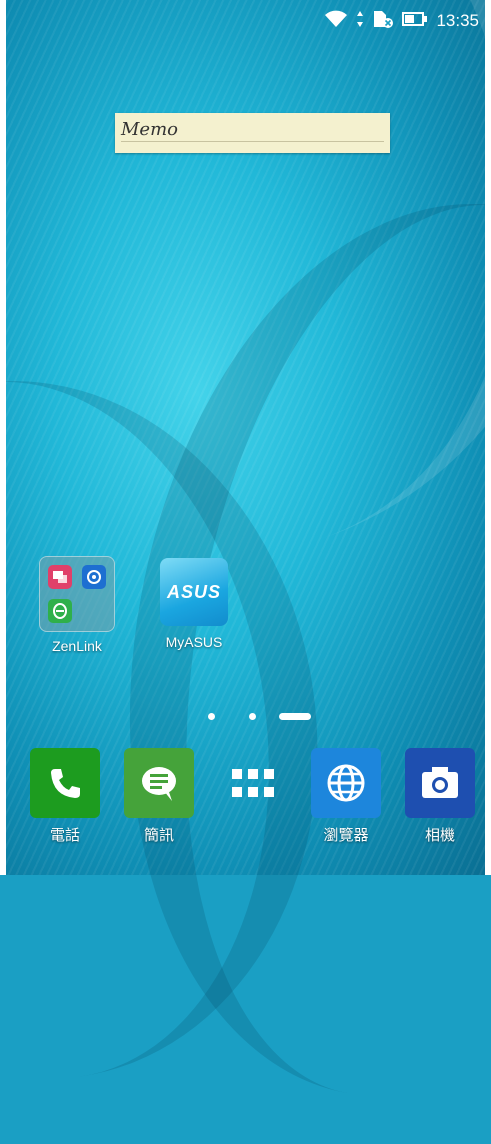 The width and height of the screenshot is (491, 1144). What do you see at coordinates (383, 21) in the screenshot?
I see `sim-card-off-icon` at bounding box center [383, 21].